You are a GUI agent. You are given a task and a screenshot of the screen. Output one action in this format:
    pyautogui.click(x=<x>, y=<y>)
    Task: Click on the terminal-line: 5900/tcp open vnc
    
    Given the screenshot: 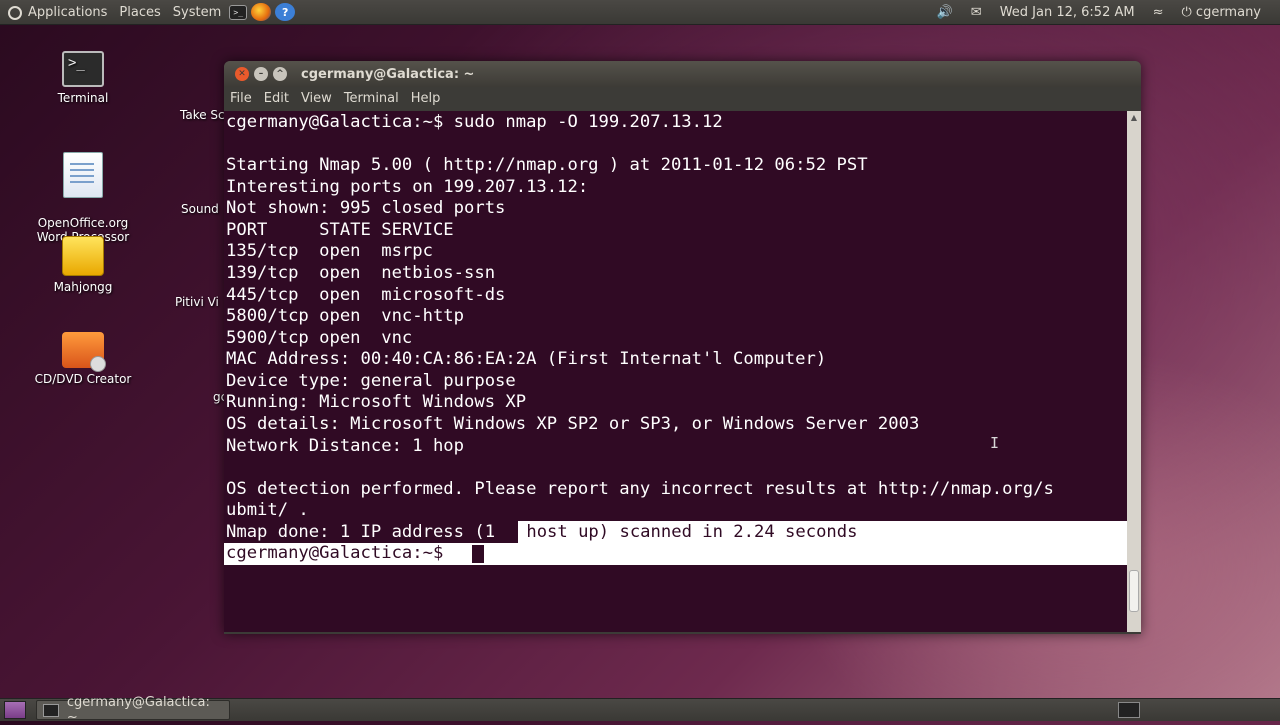 What is the action you would take?
    pyautogui.click(x=319, y=338)
    